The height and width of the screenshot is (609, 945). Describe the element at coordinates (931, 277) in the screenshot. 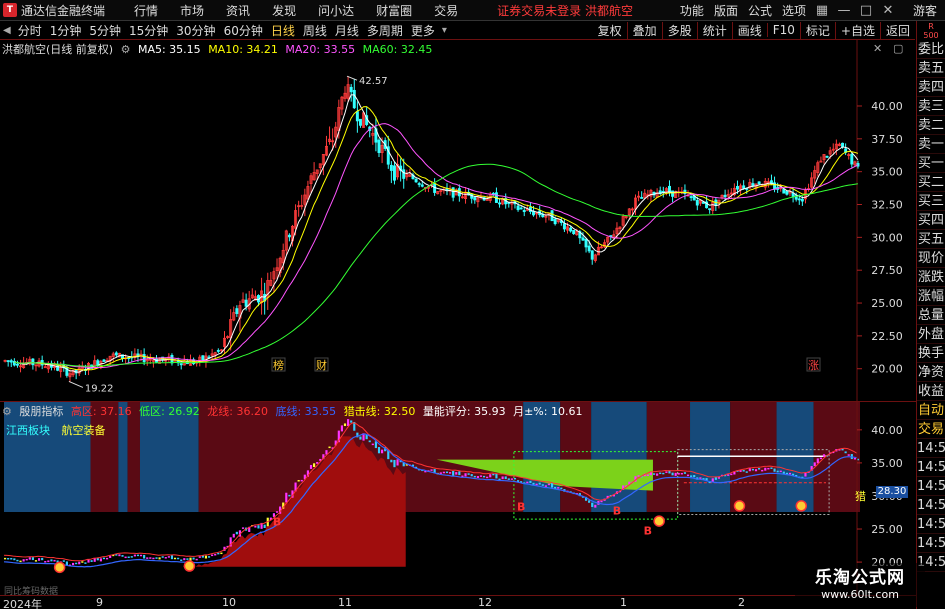

I see `sidebar-item-12: 涨跌` at that location.